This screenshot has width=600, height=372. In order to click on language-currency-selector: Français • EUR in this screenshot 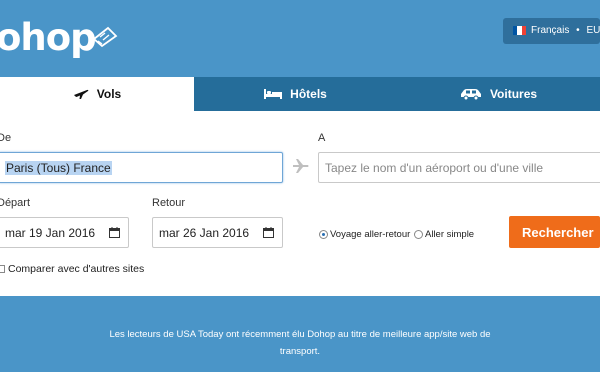, I will do `click(551, 31)`.